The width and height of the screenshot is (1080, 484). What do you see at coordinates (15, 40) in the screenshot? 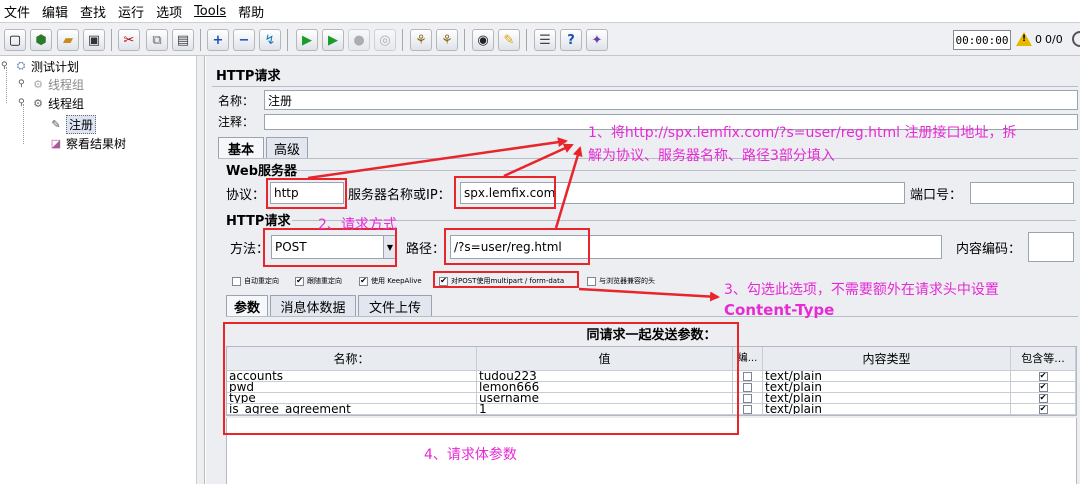
I see `new-icon: ▢` at bounding box center [15, 40].